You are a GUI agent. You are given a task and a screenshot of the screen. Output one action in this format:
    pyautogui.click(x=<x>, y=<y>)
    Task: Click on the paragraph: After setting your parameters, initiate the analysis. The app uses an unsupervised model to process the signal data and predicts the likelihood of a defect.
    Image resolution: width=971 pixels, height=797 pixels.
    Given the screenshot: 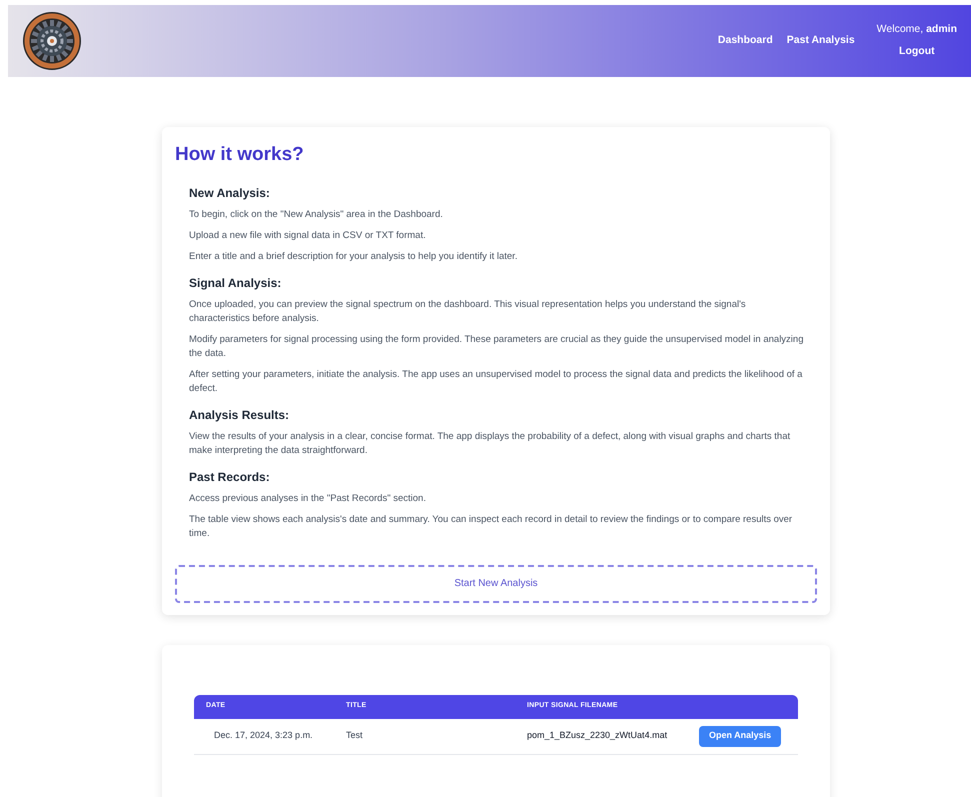 What is the action you would take?
    pyautogui.click(x=496, y=382)
    